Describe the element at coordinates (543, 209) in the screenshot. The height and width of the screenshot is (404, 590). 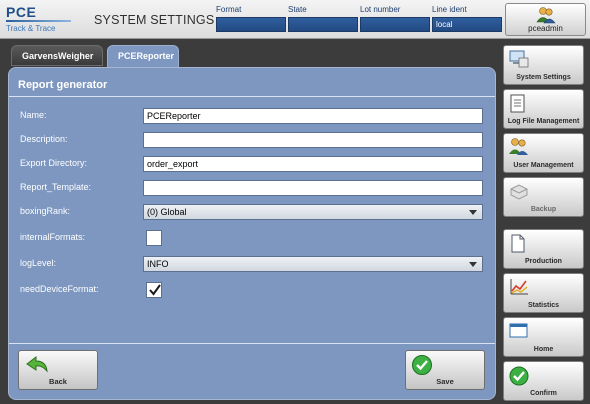
I see `sidebar-label: Backup` at that location.